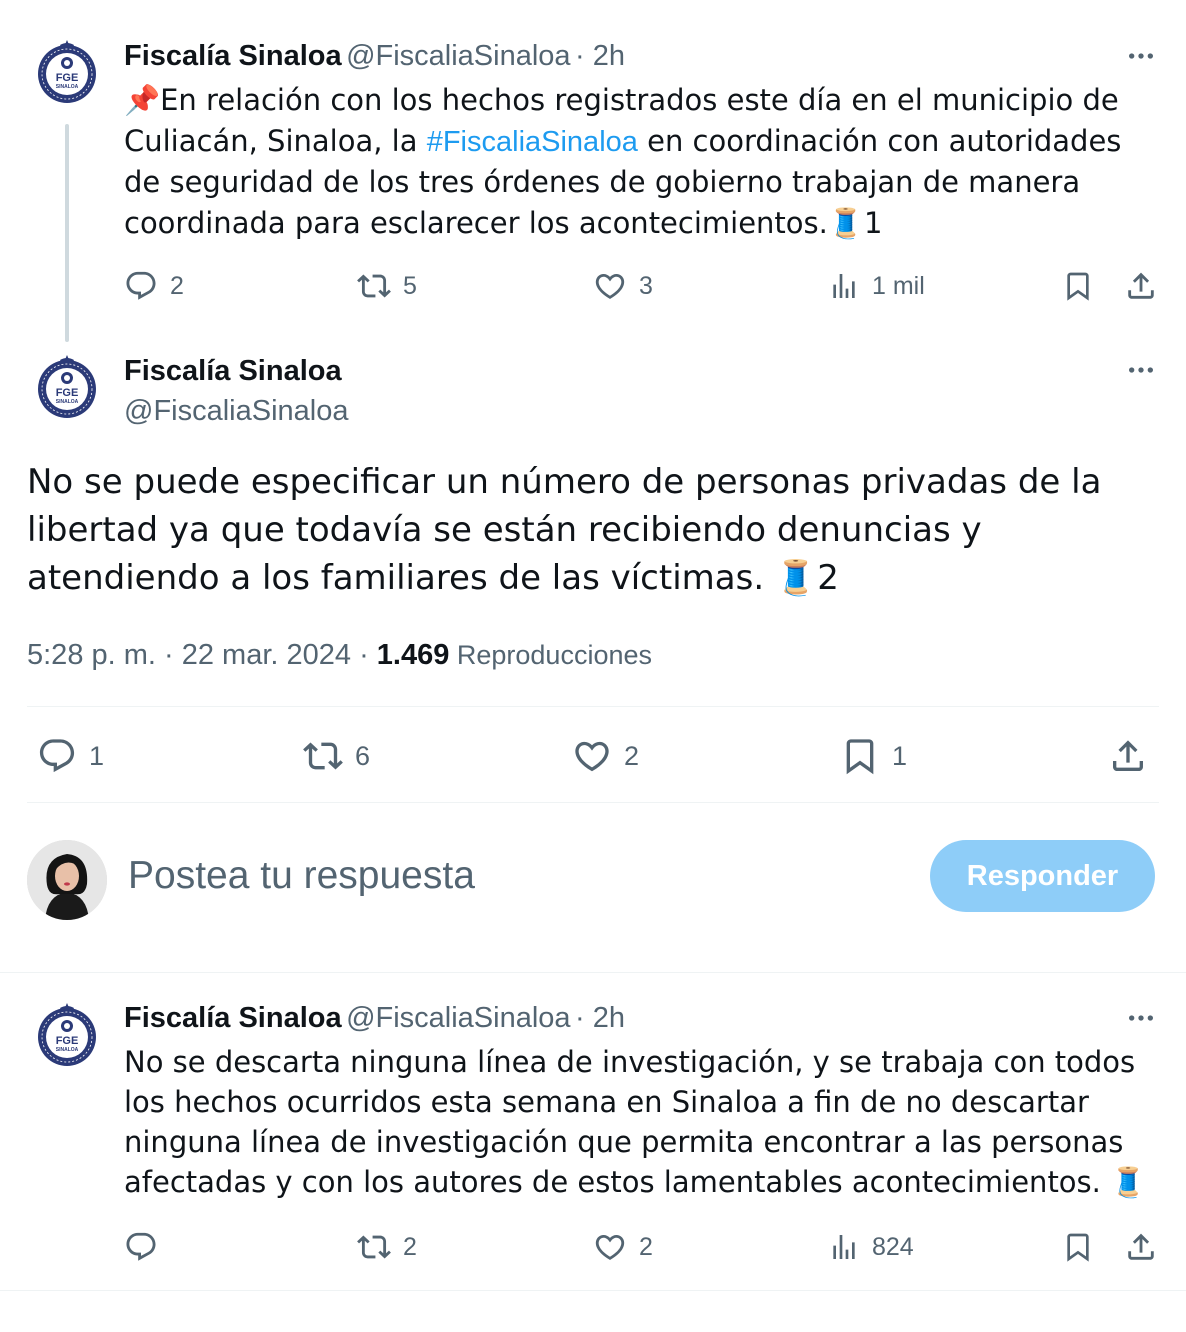  I want to click on repost-button: 2, so click(387, 1247).